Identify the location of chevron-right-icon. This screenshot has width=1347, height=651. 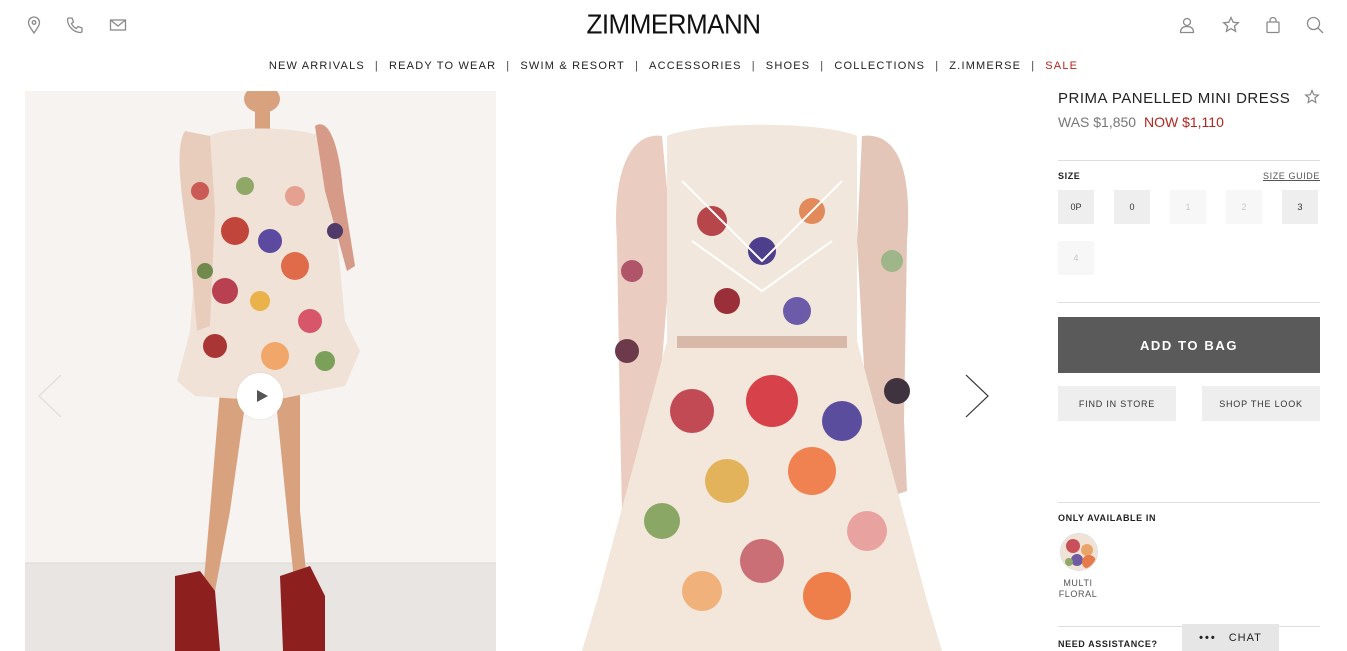
(977, 396).